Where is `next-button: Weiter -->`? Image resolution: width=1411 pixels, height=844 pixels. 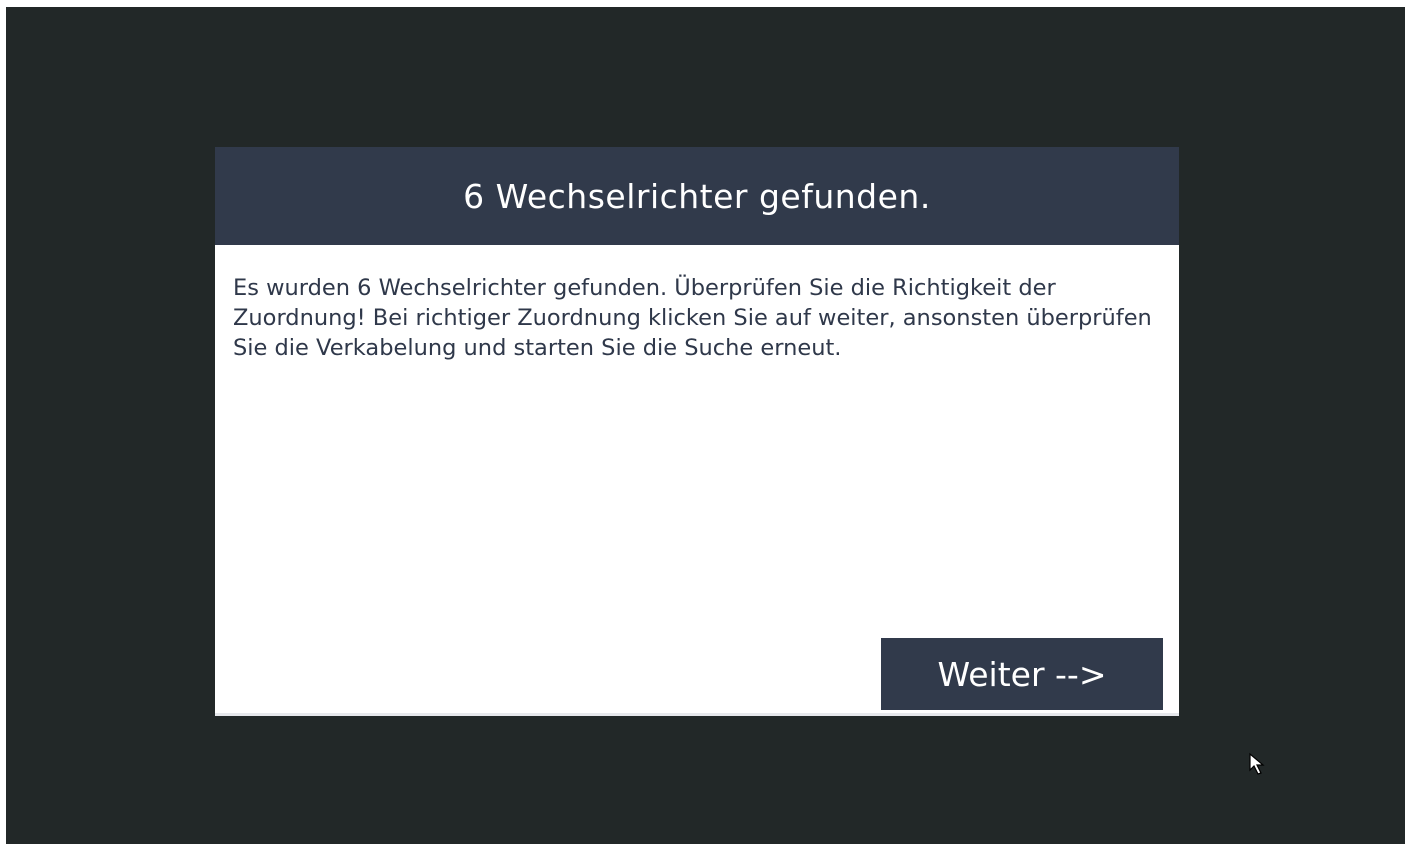
next-button: Weiter --> is located at coordinates (1022, 674).